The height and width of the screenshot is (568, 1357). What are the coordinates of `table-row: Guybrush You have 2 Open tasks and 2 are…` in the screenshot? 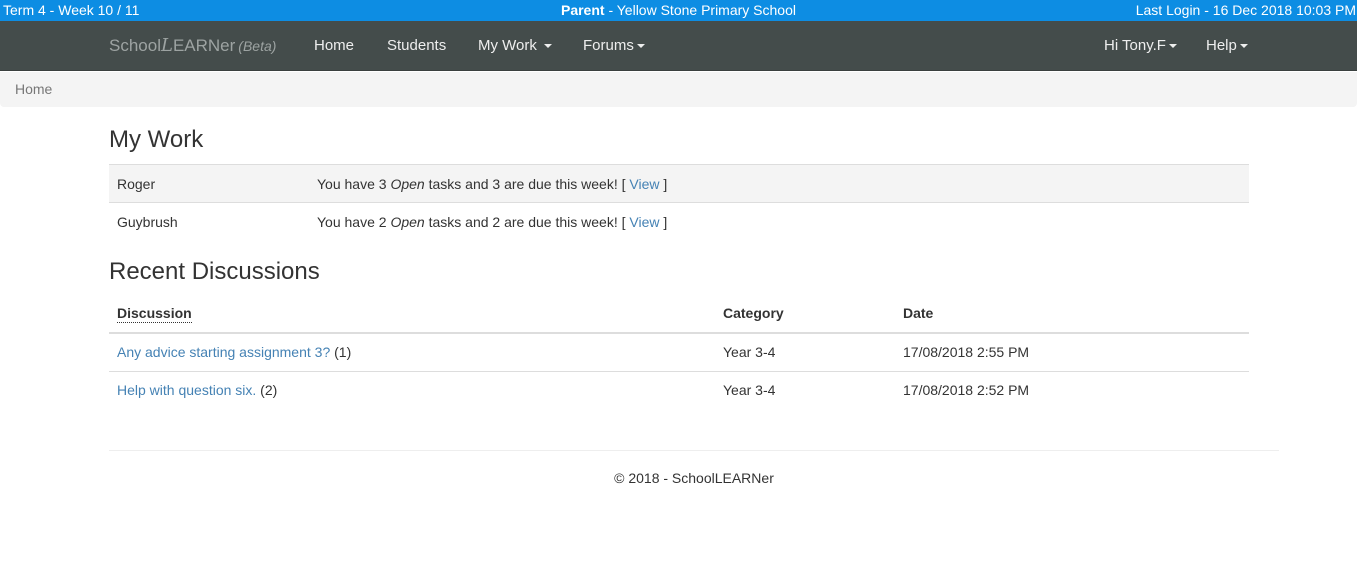 It's located at (679, 221).